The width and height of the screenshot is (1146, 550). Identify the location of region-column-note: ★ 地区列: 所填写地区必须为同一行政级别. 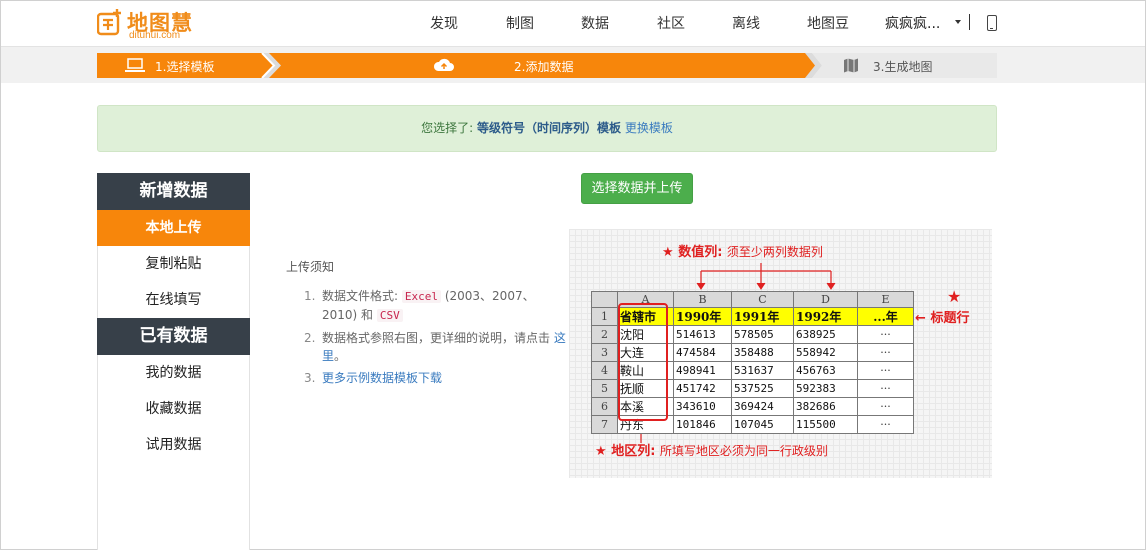
(711, 449).